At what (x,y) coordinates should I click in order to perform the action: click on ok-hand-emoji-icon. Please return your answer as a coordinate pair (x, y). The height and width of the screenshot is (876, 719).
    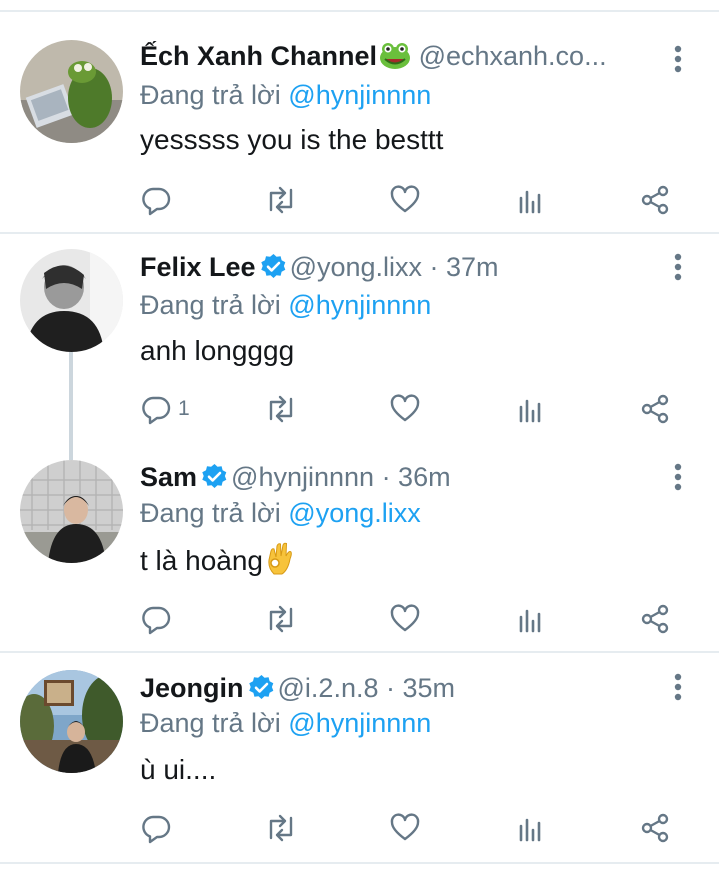
    Looking at the image, I should click on (280, 563).